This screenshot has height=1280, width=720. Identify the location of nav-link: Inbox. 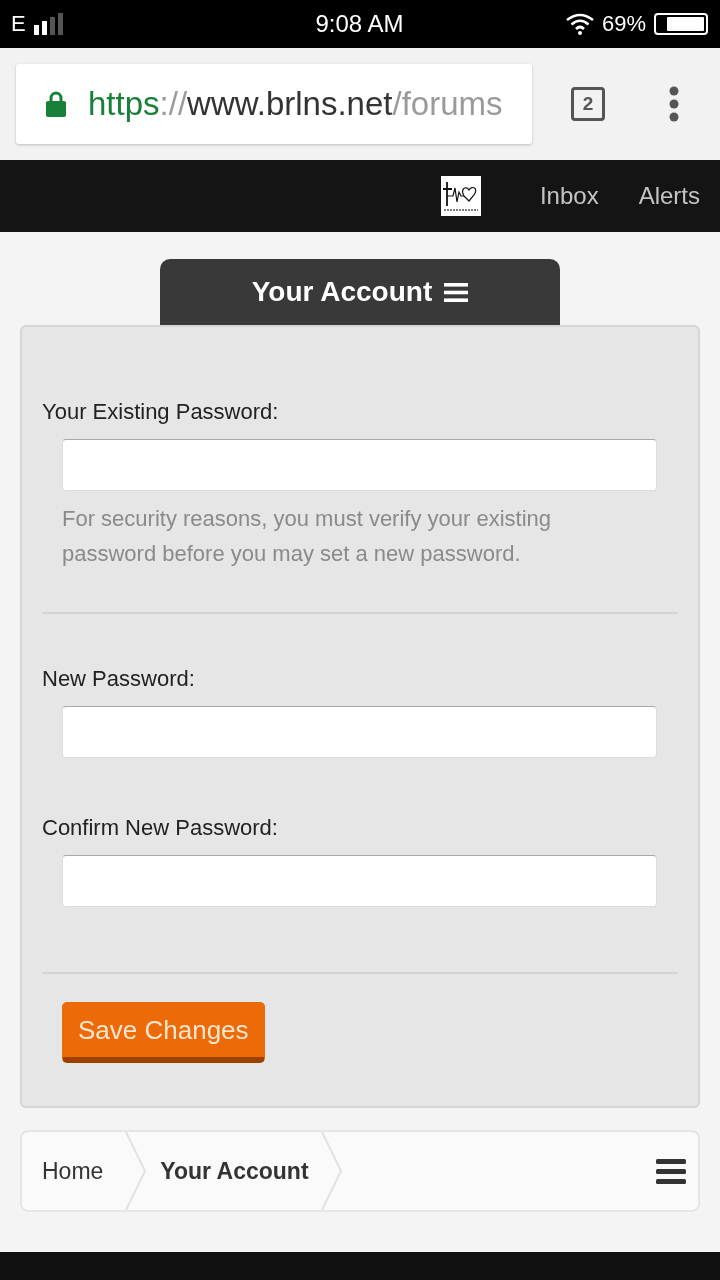
(569, 196).